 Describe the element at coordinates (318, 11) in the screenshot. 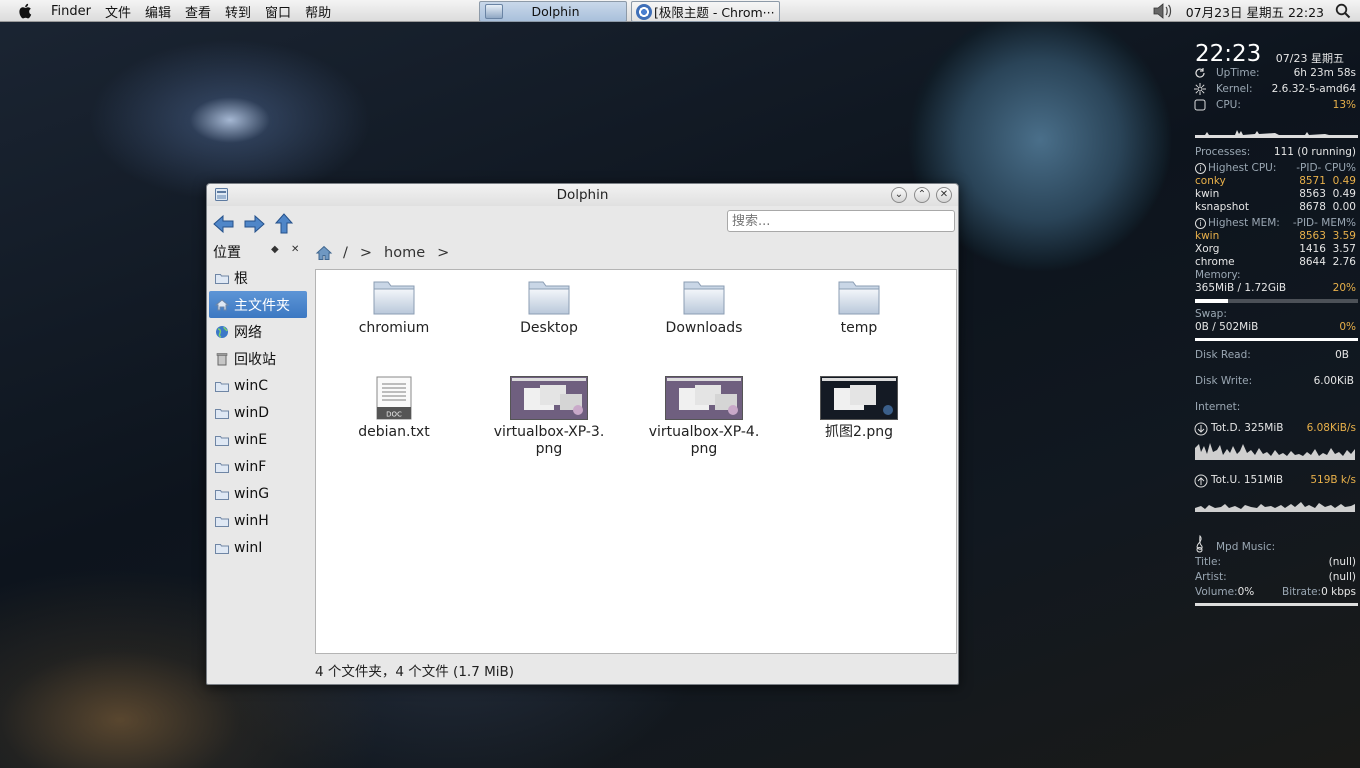

I see `menu-help: 帮助` at that location.